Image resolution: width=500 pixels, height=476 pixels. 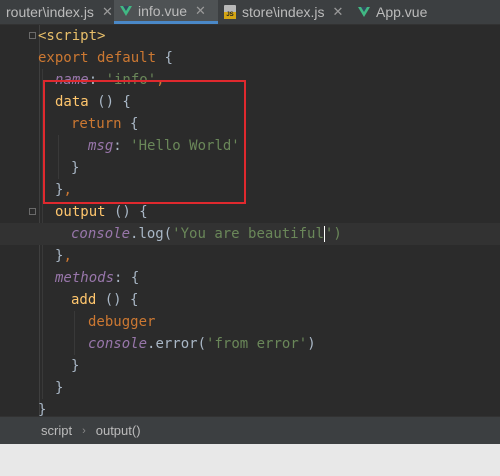 I want to click on code-token: methods, so click(x=85, y=278).